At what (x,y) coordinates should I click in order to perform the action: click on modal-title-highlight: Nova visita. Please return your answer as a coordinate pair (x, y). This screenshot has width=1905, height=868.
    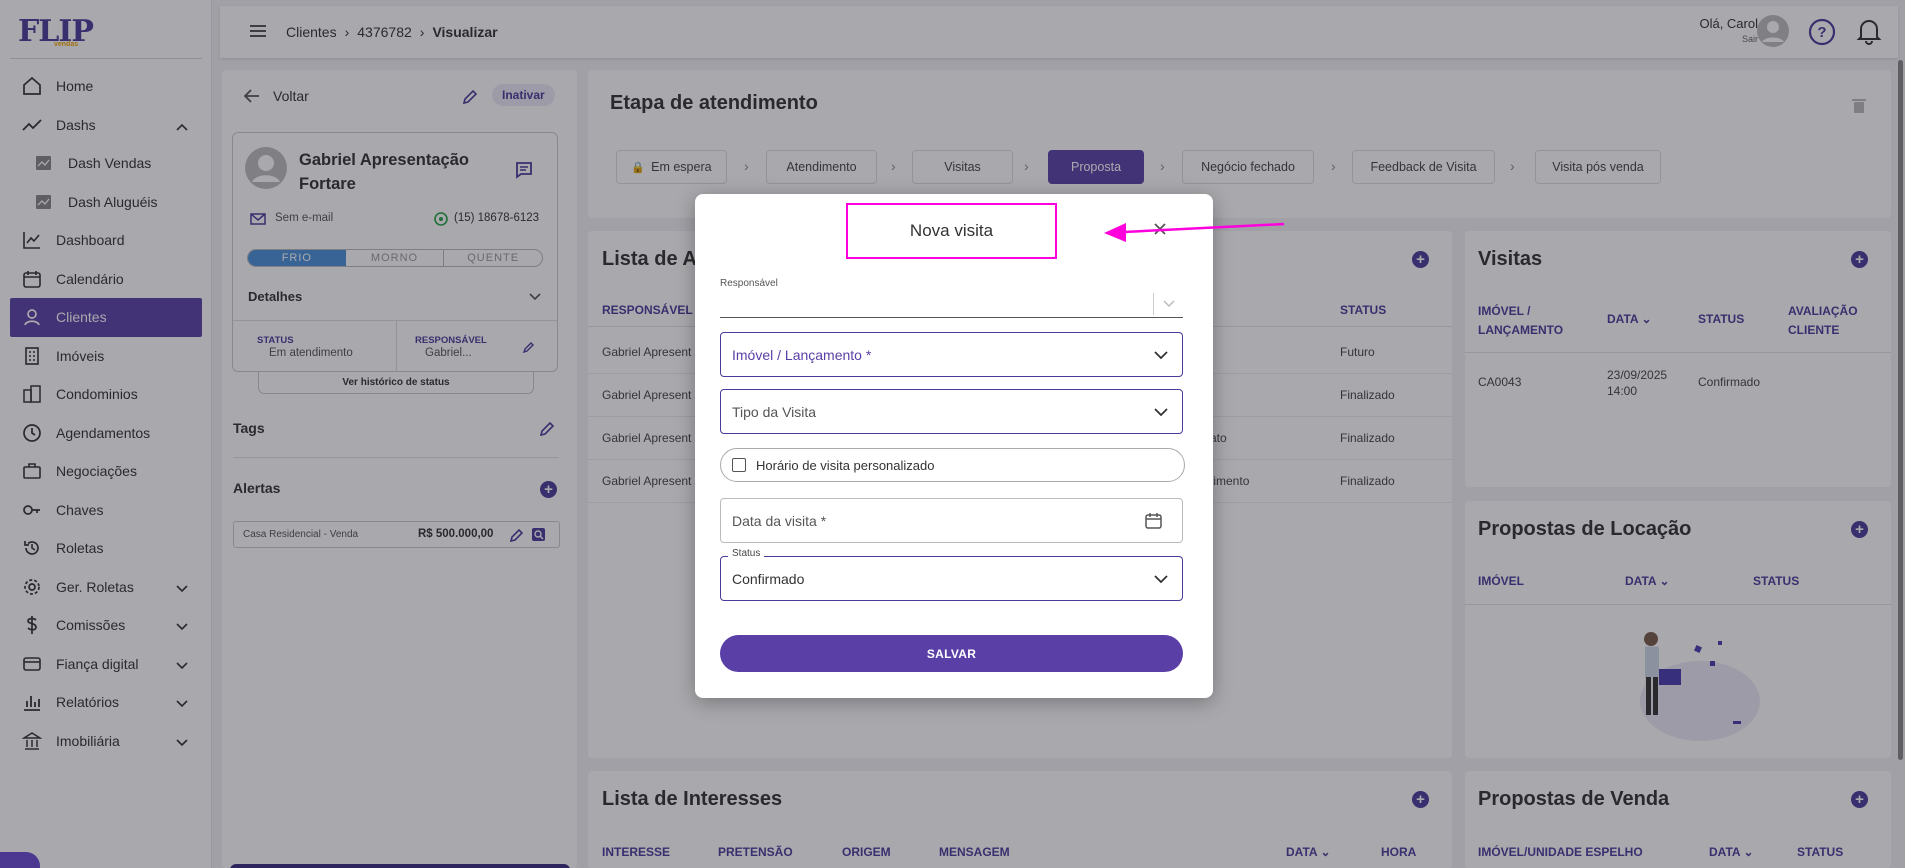
    Looking at the image, I should click on (951, 231).